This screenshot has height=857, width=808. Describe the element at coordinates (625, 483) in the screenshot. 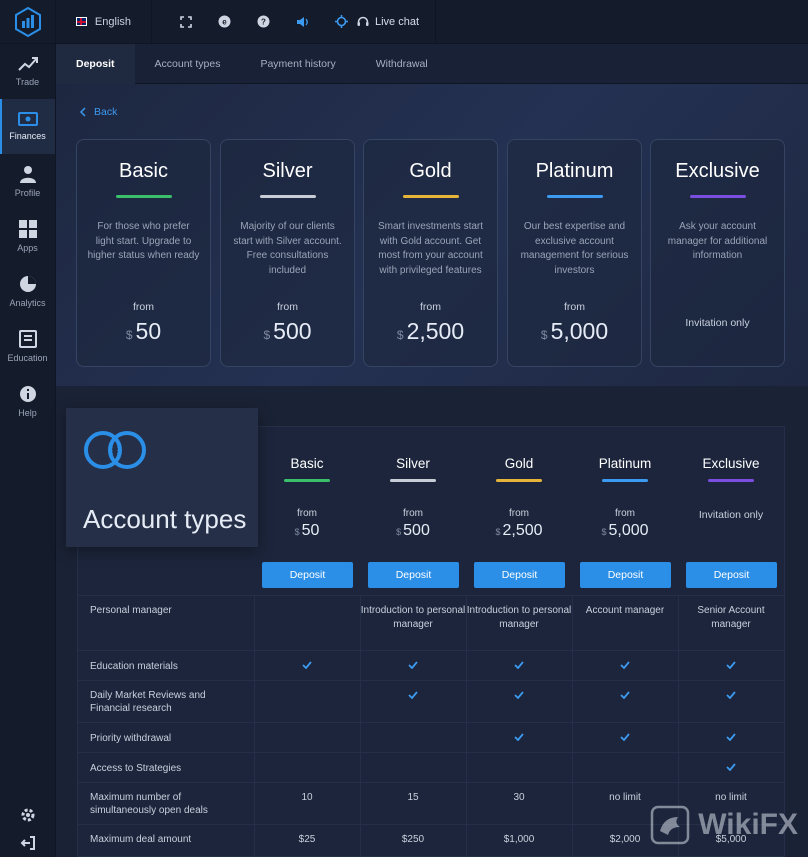

I see `column-platinum: Platinum from $5,000` at that location.